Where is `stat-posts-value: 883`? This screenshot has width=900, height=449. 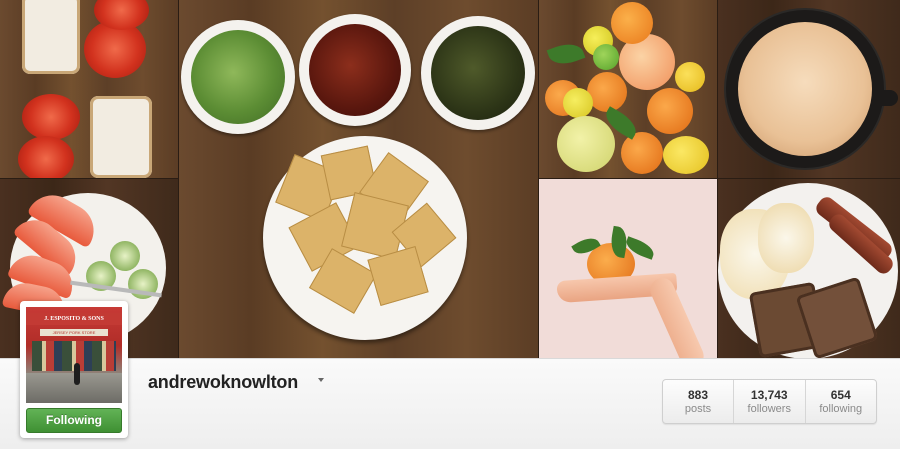
stat-posts-value: 883 is located at coordinates (698, 395).